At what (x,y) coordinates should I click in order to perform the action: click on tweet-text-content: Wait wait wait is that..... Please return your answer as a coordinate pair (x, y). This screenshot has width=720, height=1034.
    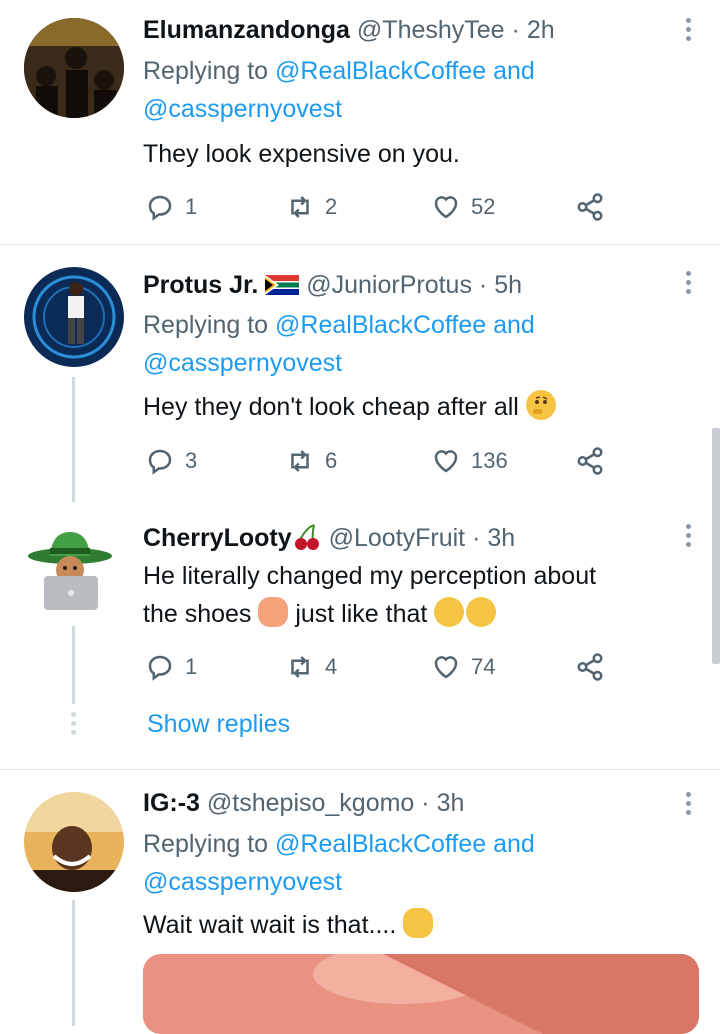
    Looking at the image, I should click on (270, 925).